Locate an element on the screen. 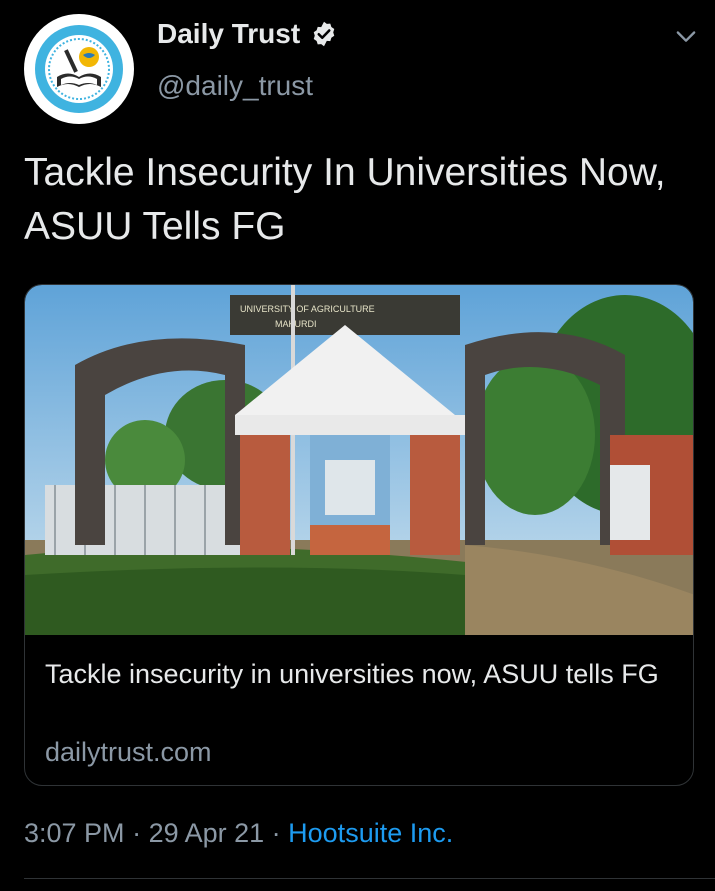  tweet-meta: 3:07 PM · 29 Apr 21 · Hootsuite Inc. is located at coordinates (238, 833).